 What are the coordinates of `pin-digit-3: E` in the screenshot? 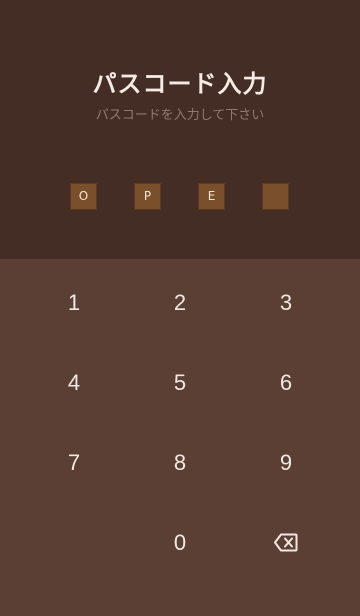 It's located at (211, 196).